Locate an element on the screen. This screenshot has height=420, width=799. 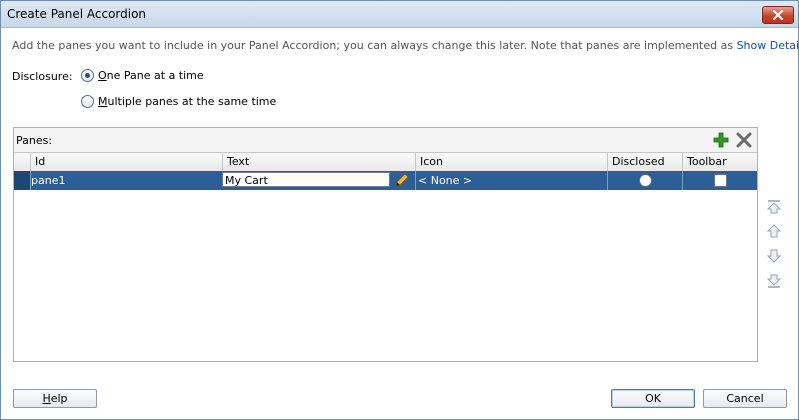
plus-icon is located at coordinates (721, 140).